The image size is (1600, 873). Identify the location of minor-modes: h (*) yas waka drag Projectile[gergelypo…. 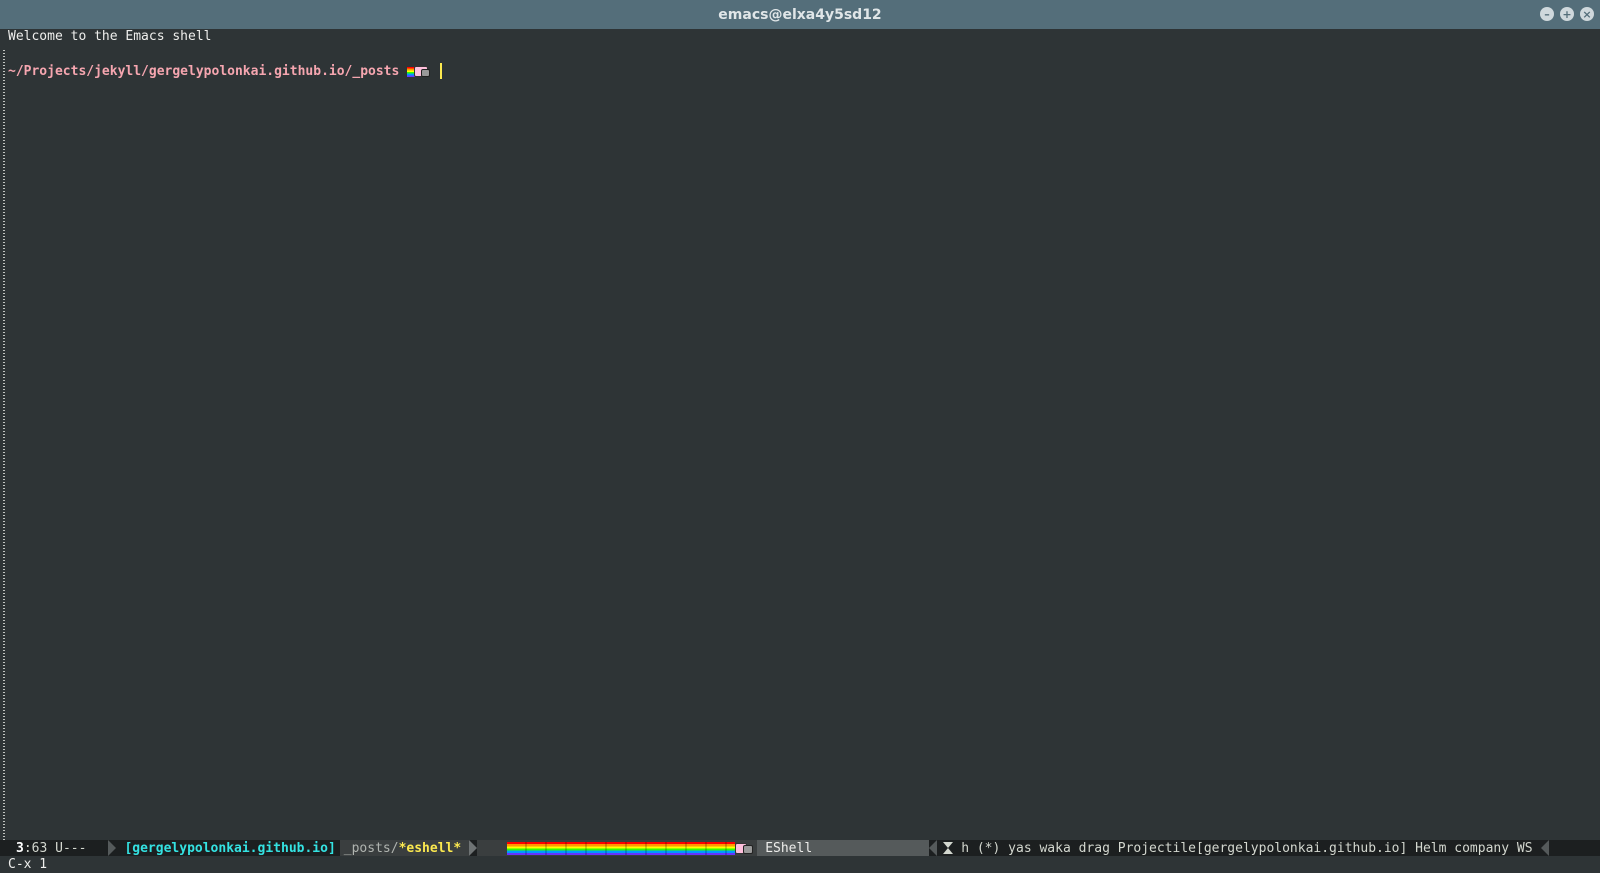
(1235, 848).